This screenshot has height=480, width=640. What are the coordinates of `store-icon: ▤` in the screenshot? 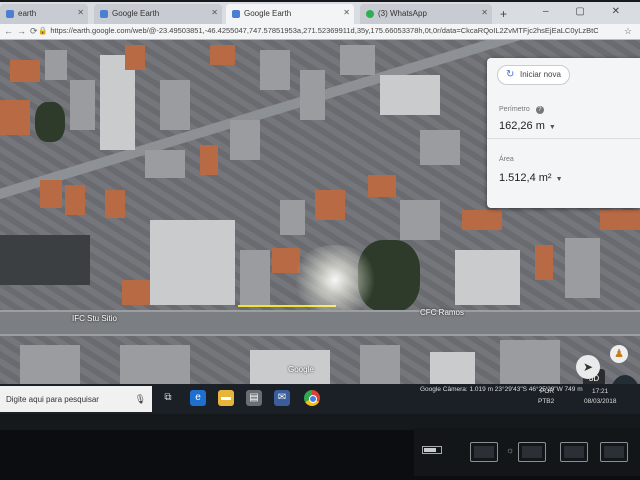 It's located at (254, 398).